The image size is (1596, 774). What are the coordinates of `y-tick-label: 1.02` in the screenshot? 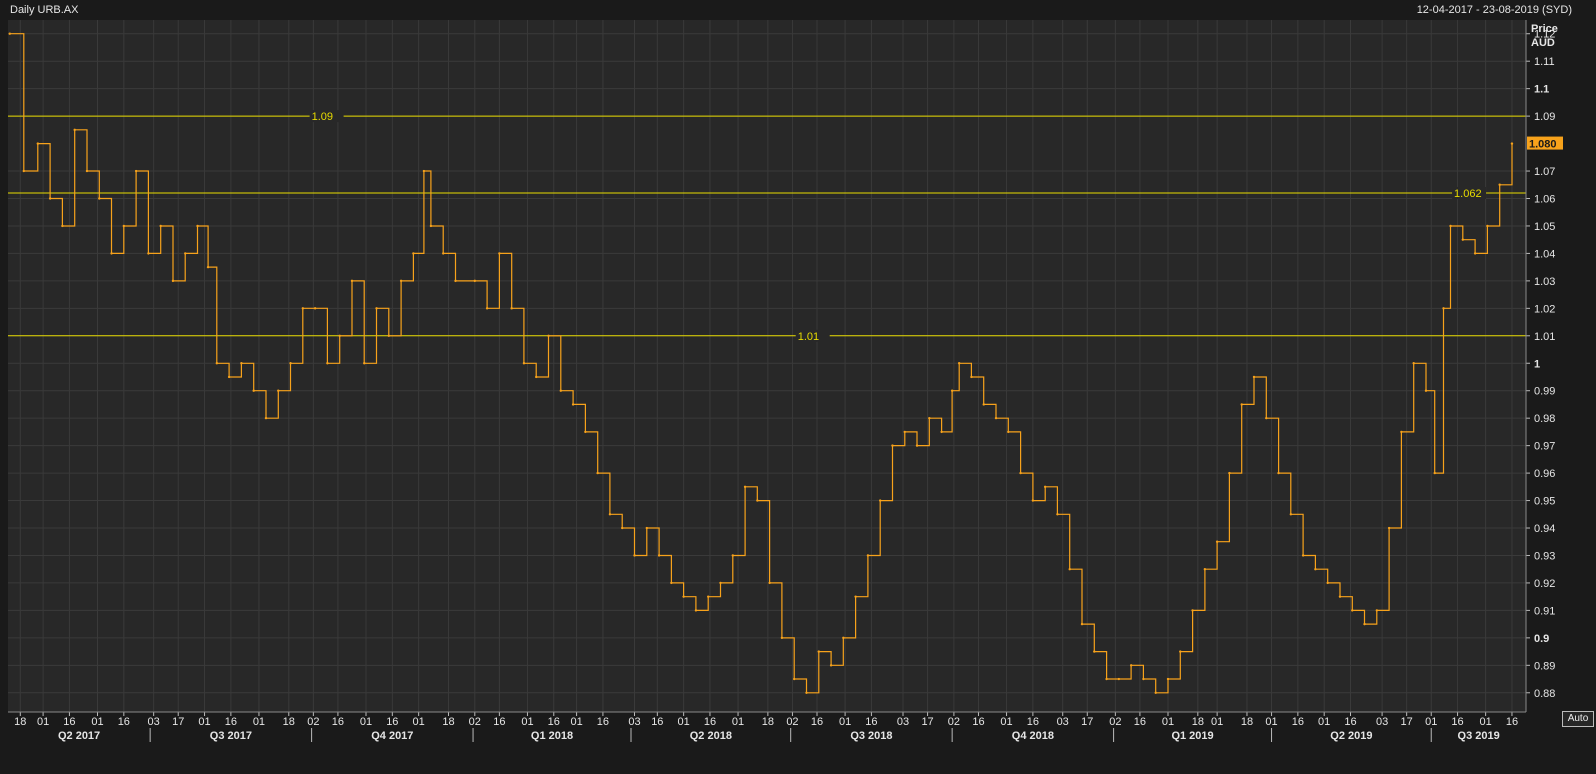 It's located at (1544, 309).